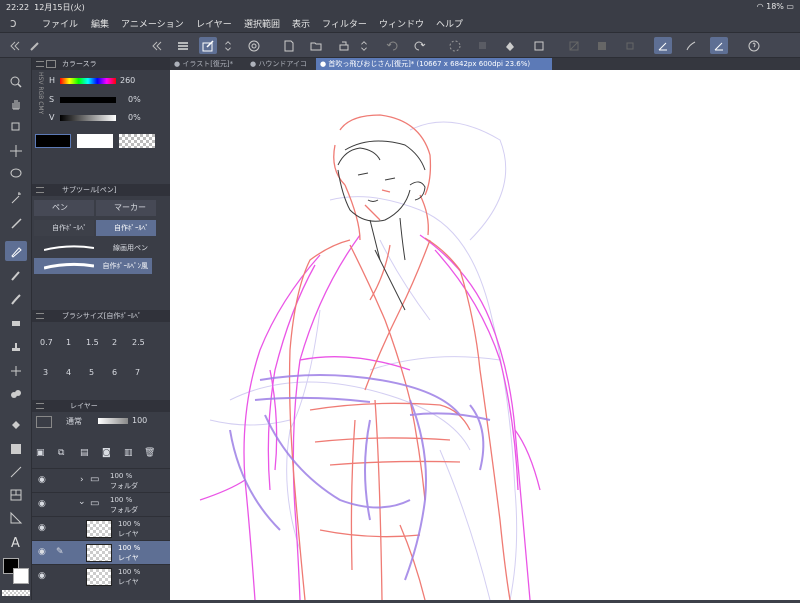 The image size is (800, 603). I want to click on brush-item-ballpen: 自作ﾎﾟｰﾙﾍﾟﾝ風, so click(93, 266).